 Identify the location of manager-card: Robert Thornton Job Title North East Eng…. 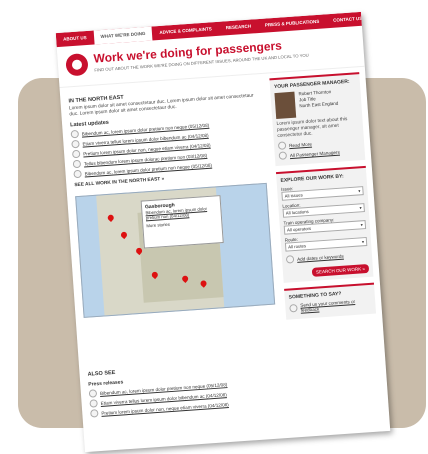
(316, 103).